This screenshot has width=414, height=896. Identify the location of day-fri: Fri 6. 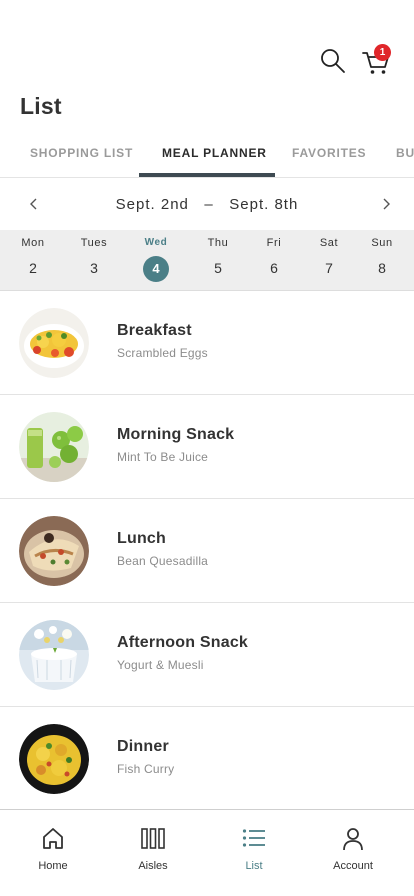
(274, 260).